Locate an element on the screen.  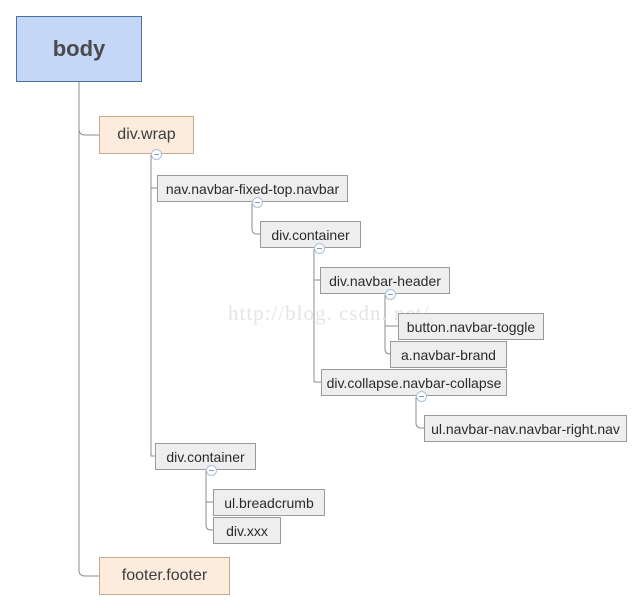
tree-node-navbar-nav: ul.navbar-nav.navbar-right.nav is located at coordinates (525, 428).